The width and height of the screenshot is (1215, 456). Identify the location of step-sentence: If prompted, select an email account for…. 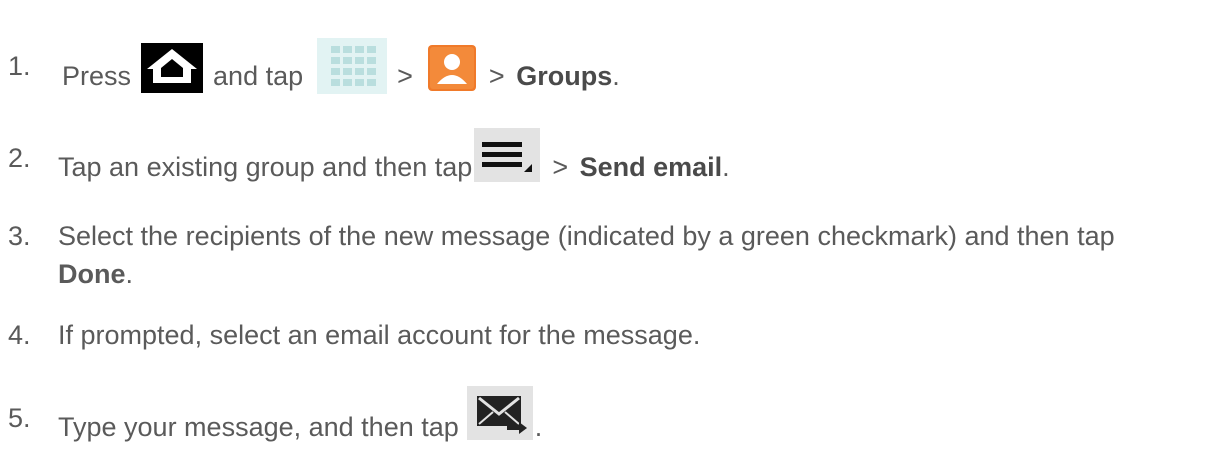
(379, 335).